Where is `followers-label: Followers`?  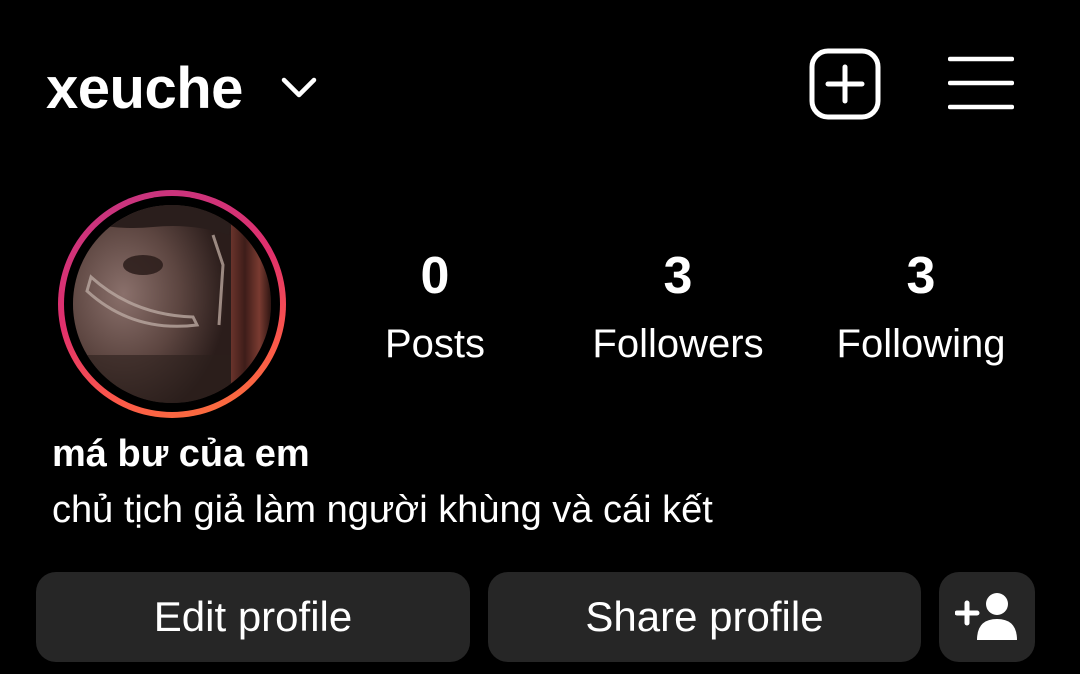
followers-label: Followers is located at coordinates (678, 344).